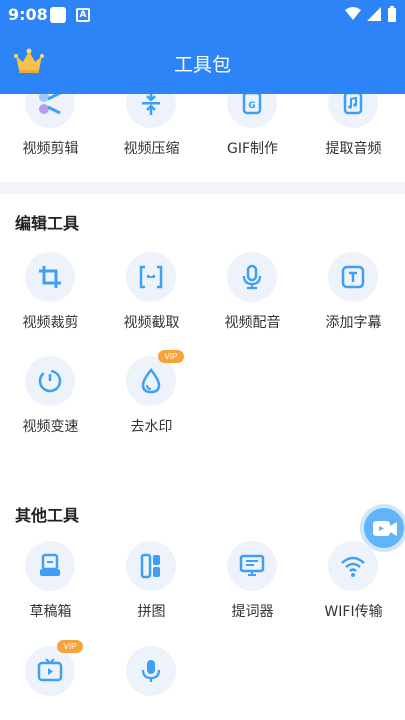 Image resolution: width=405 pixels, height=720 pixels. Describe the element at coordinates (151, 612) in the screenshot. I see `tool-label: 拼图` at that location.